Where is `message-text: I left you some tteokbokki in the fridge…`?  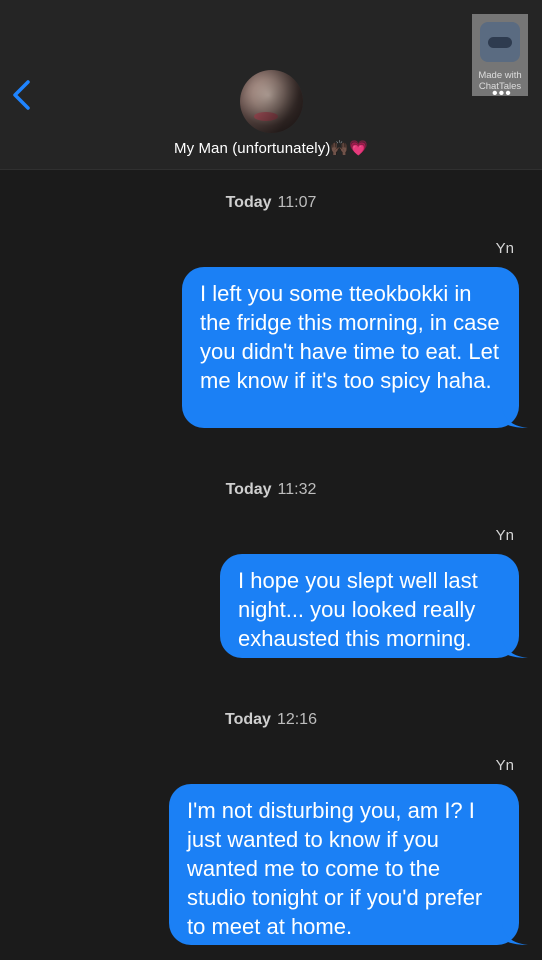
message-text: I left you some tteokbokki in the fridge… is located at coordinates (350, 337).